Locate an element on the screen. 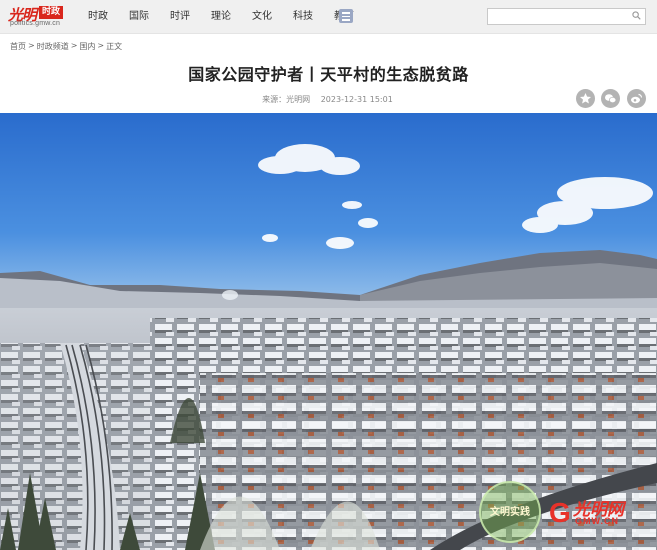 The image size is (657, 550). breadcrumb: 首页 > 时政频道 > 国内 > 正文 is located at coordinates (66, 46).